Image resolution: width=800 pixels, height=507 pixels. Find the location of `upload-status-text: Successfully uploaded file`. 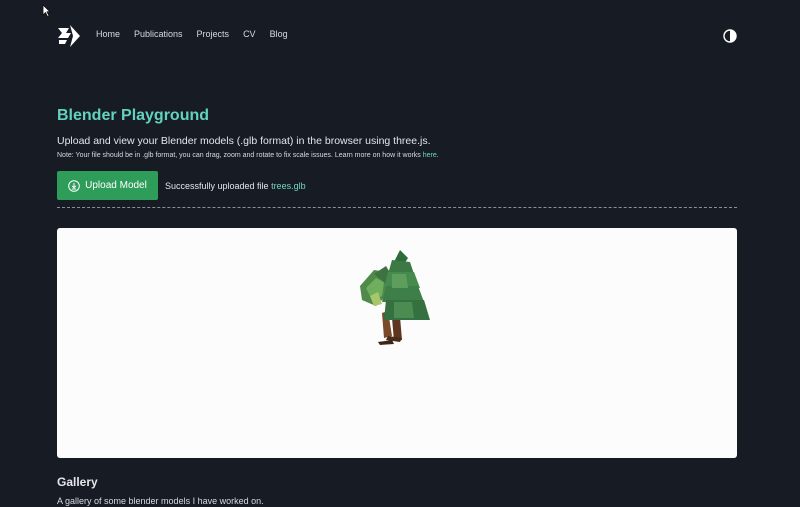

upload-status-text: Successfully uploaded file is located at coordinates (218, 186).